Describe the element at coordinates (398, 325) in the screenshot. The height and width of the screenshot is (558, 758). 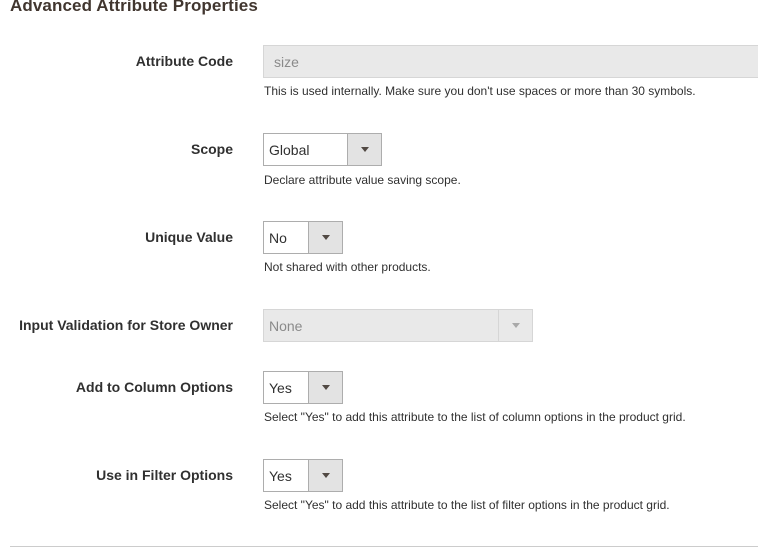
I see `input-validation-select: None` at that location.